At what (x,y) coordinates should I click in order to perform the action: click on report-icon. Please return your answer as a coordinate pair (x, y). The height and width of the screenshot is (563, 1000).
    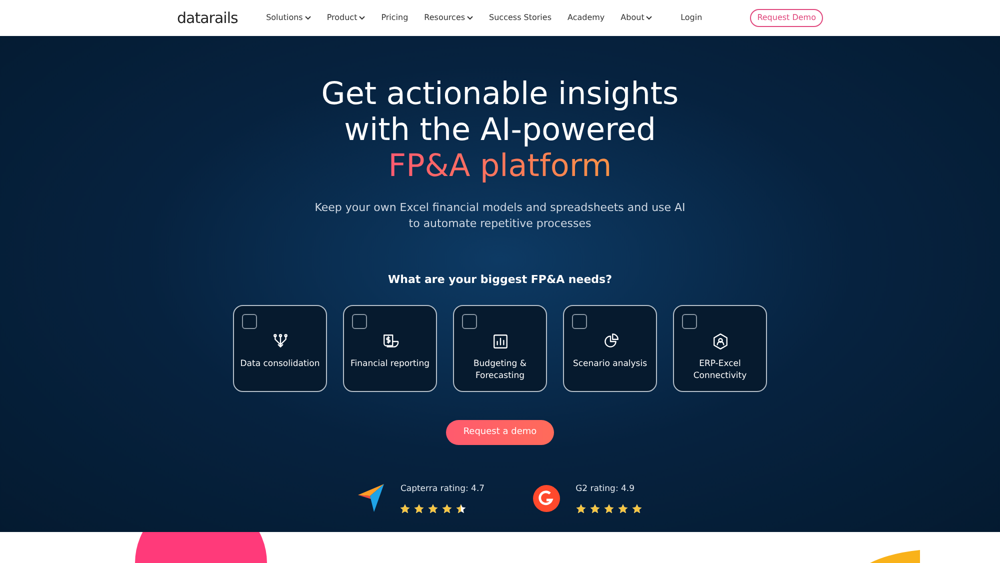
    Looking at the image, I should click on (390, 341).